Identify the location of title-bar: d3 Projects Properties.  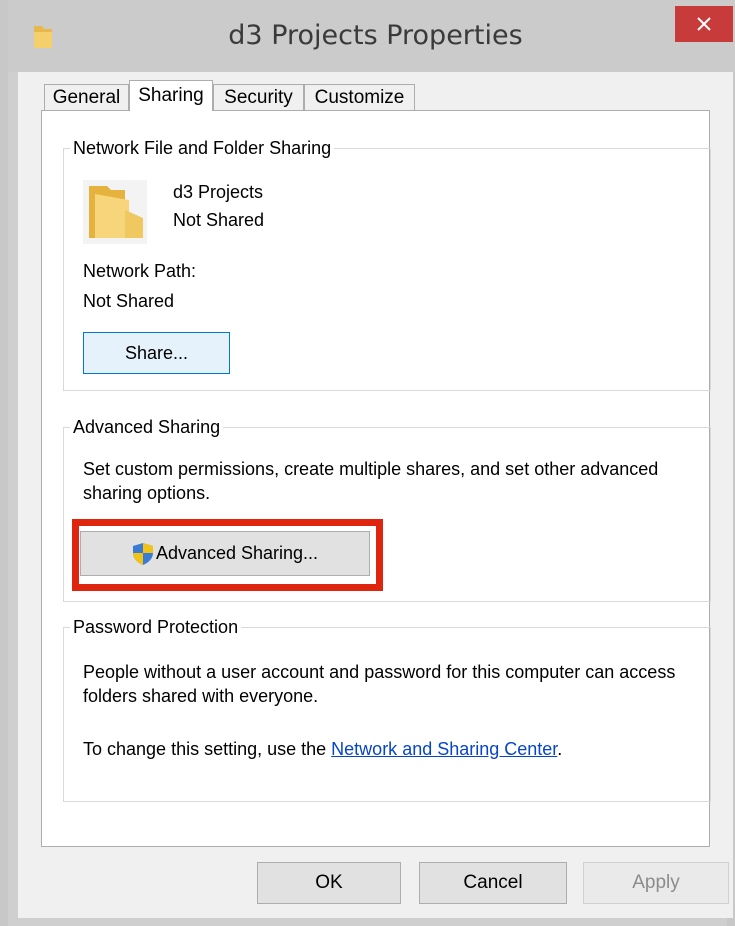
(371, 36).